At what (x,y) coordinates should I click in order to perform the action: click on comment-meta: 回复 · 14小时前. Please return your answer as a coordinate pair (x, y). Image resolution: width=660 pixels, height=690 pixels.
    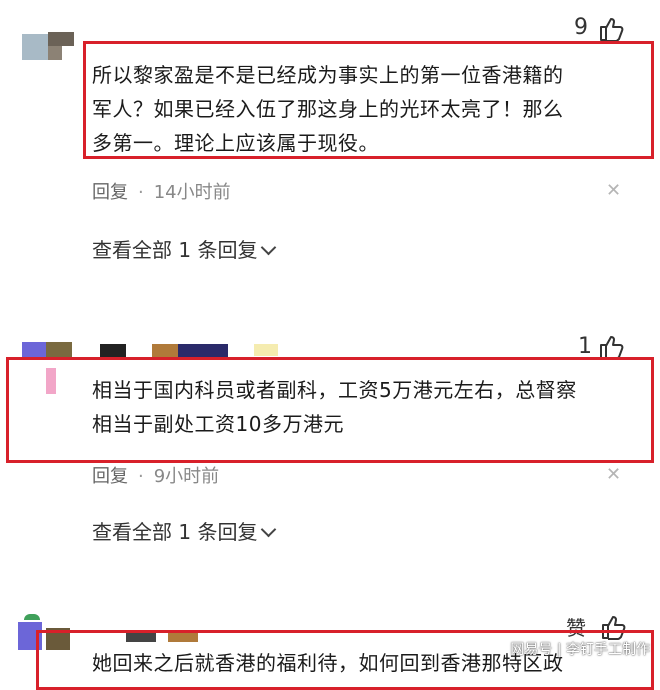
    Looking at the image, I should click on (161, 192).